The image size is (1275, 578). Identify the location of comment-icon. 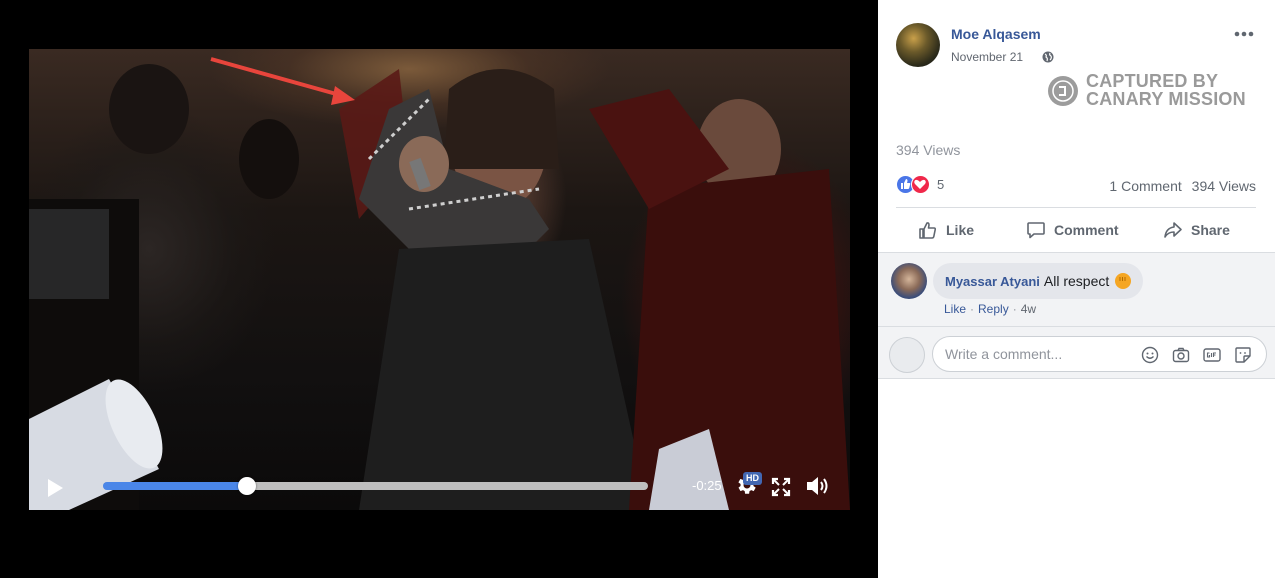
(1036, 230).